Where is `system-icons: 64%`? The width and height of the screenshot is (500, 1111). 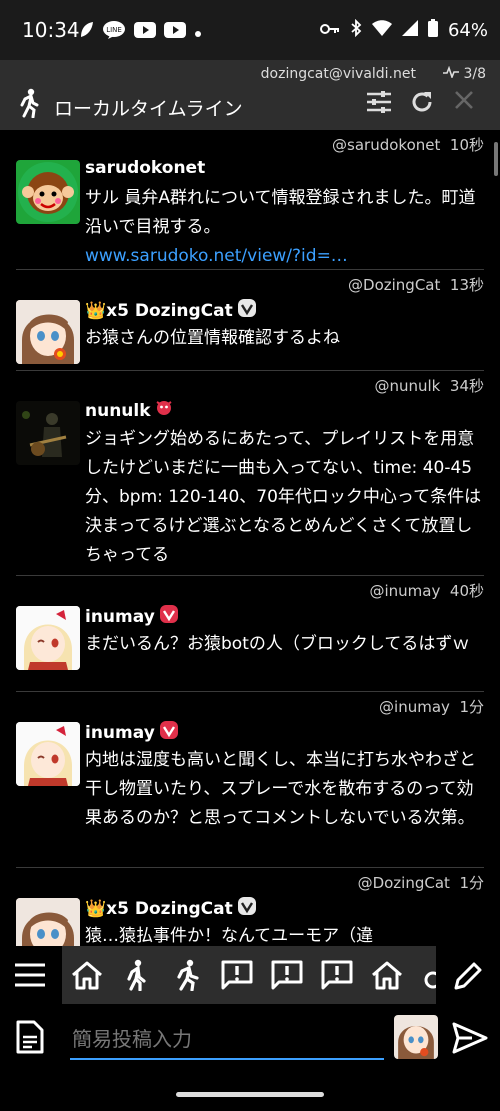
system-icons: 64% is located at coordinates (403, 30).